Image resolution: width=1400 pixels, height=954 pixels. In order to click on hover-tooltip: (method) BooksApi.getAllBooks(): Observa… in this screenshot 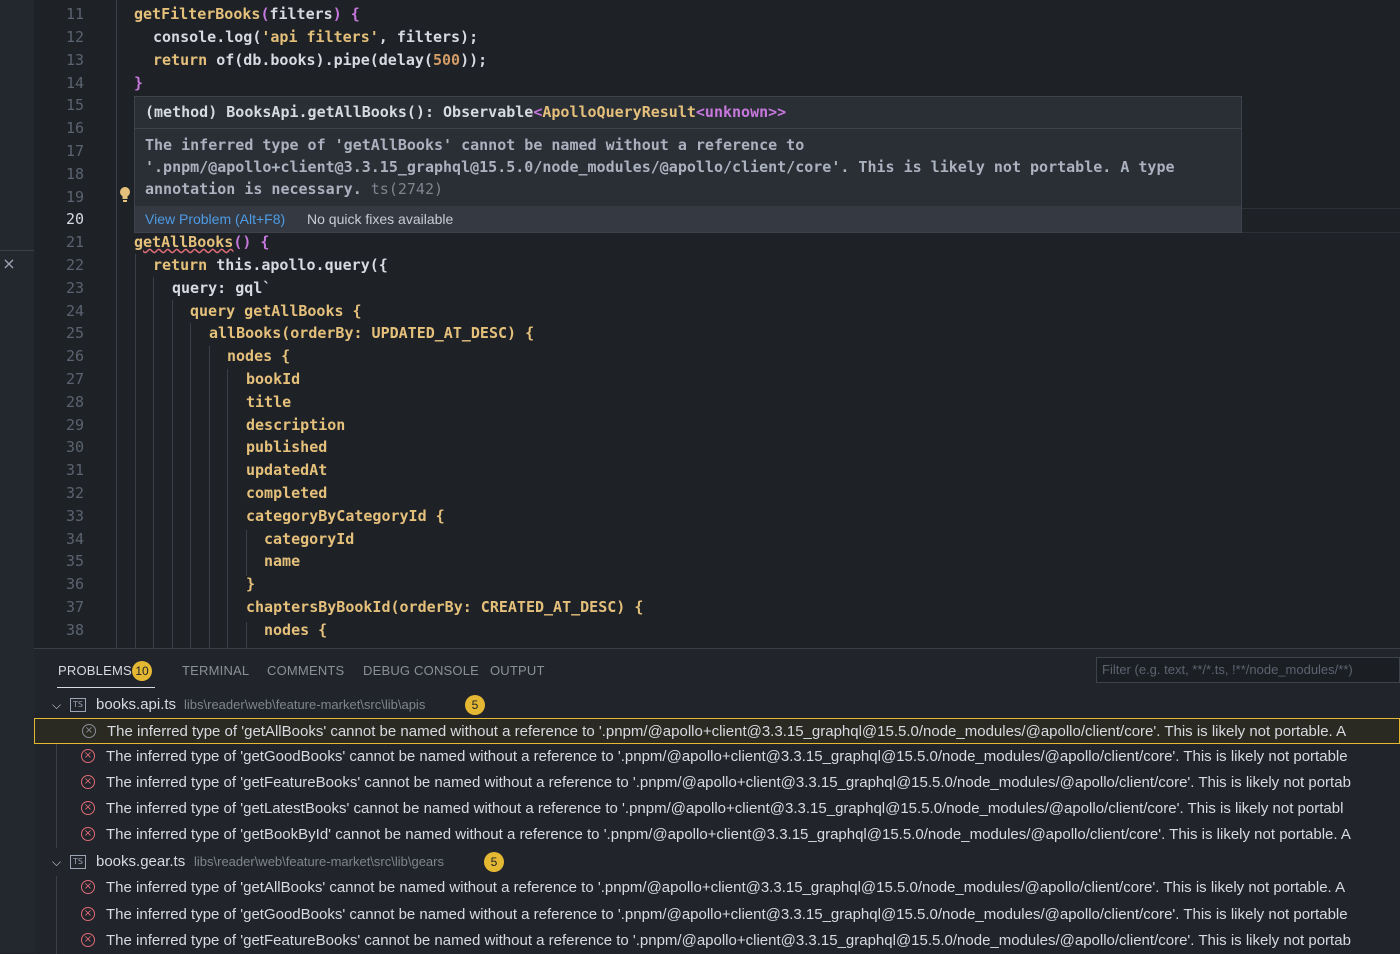, I will do `click(688, 164)`.